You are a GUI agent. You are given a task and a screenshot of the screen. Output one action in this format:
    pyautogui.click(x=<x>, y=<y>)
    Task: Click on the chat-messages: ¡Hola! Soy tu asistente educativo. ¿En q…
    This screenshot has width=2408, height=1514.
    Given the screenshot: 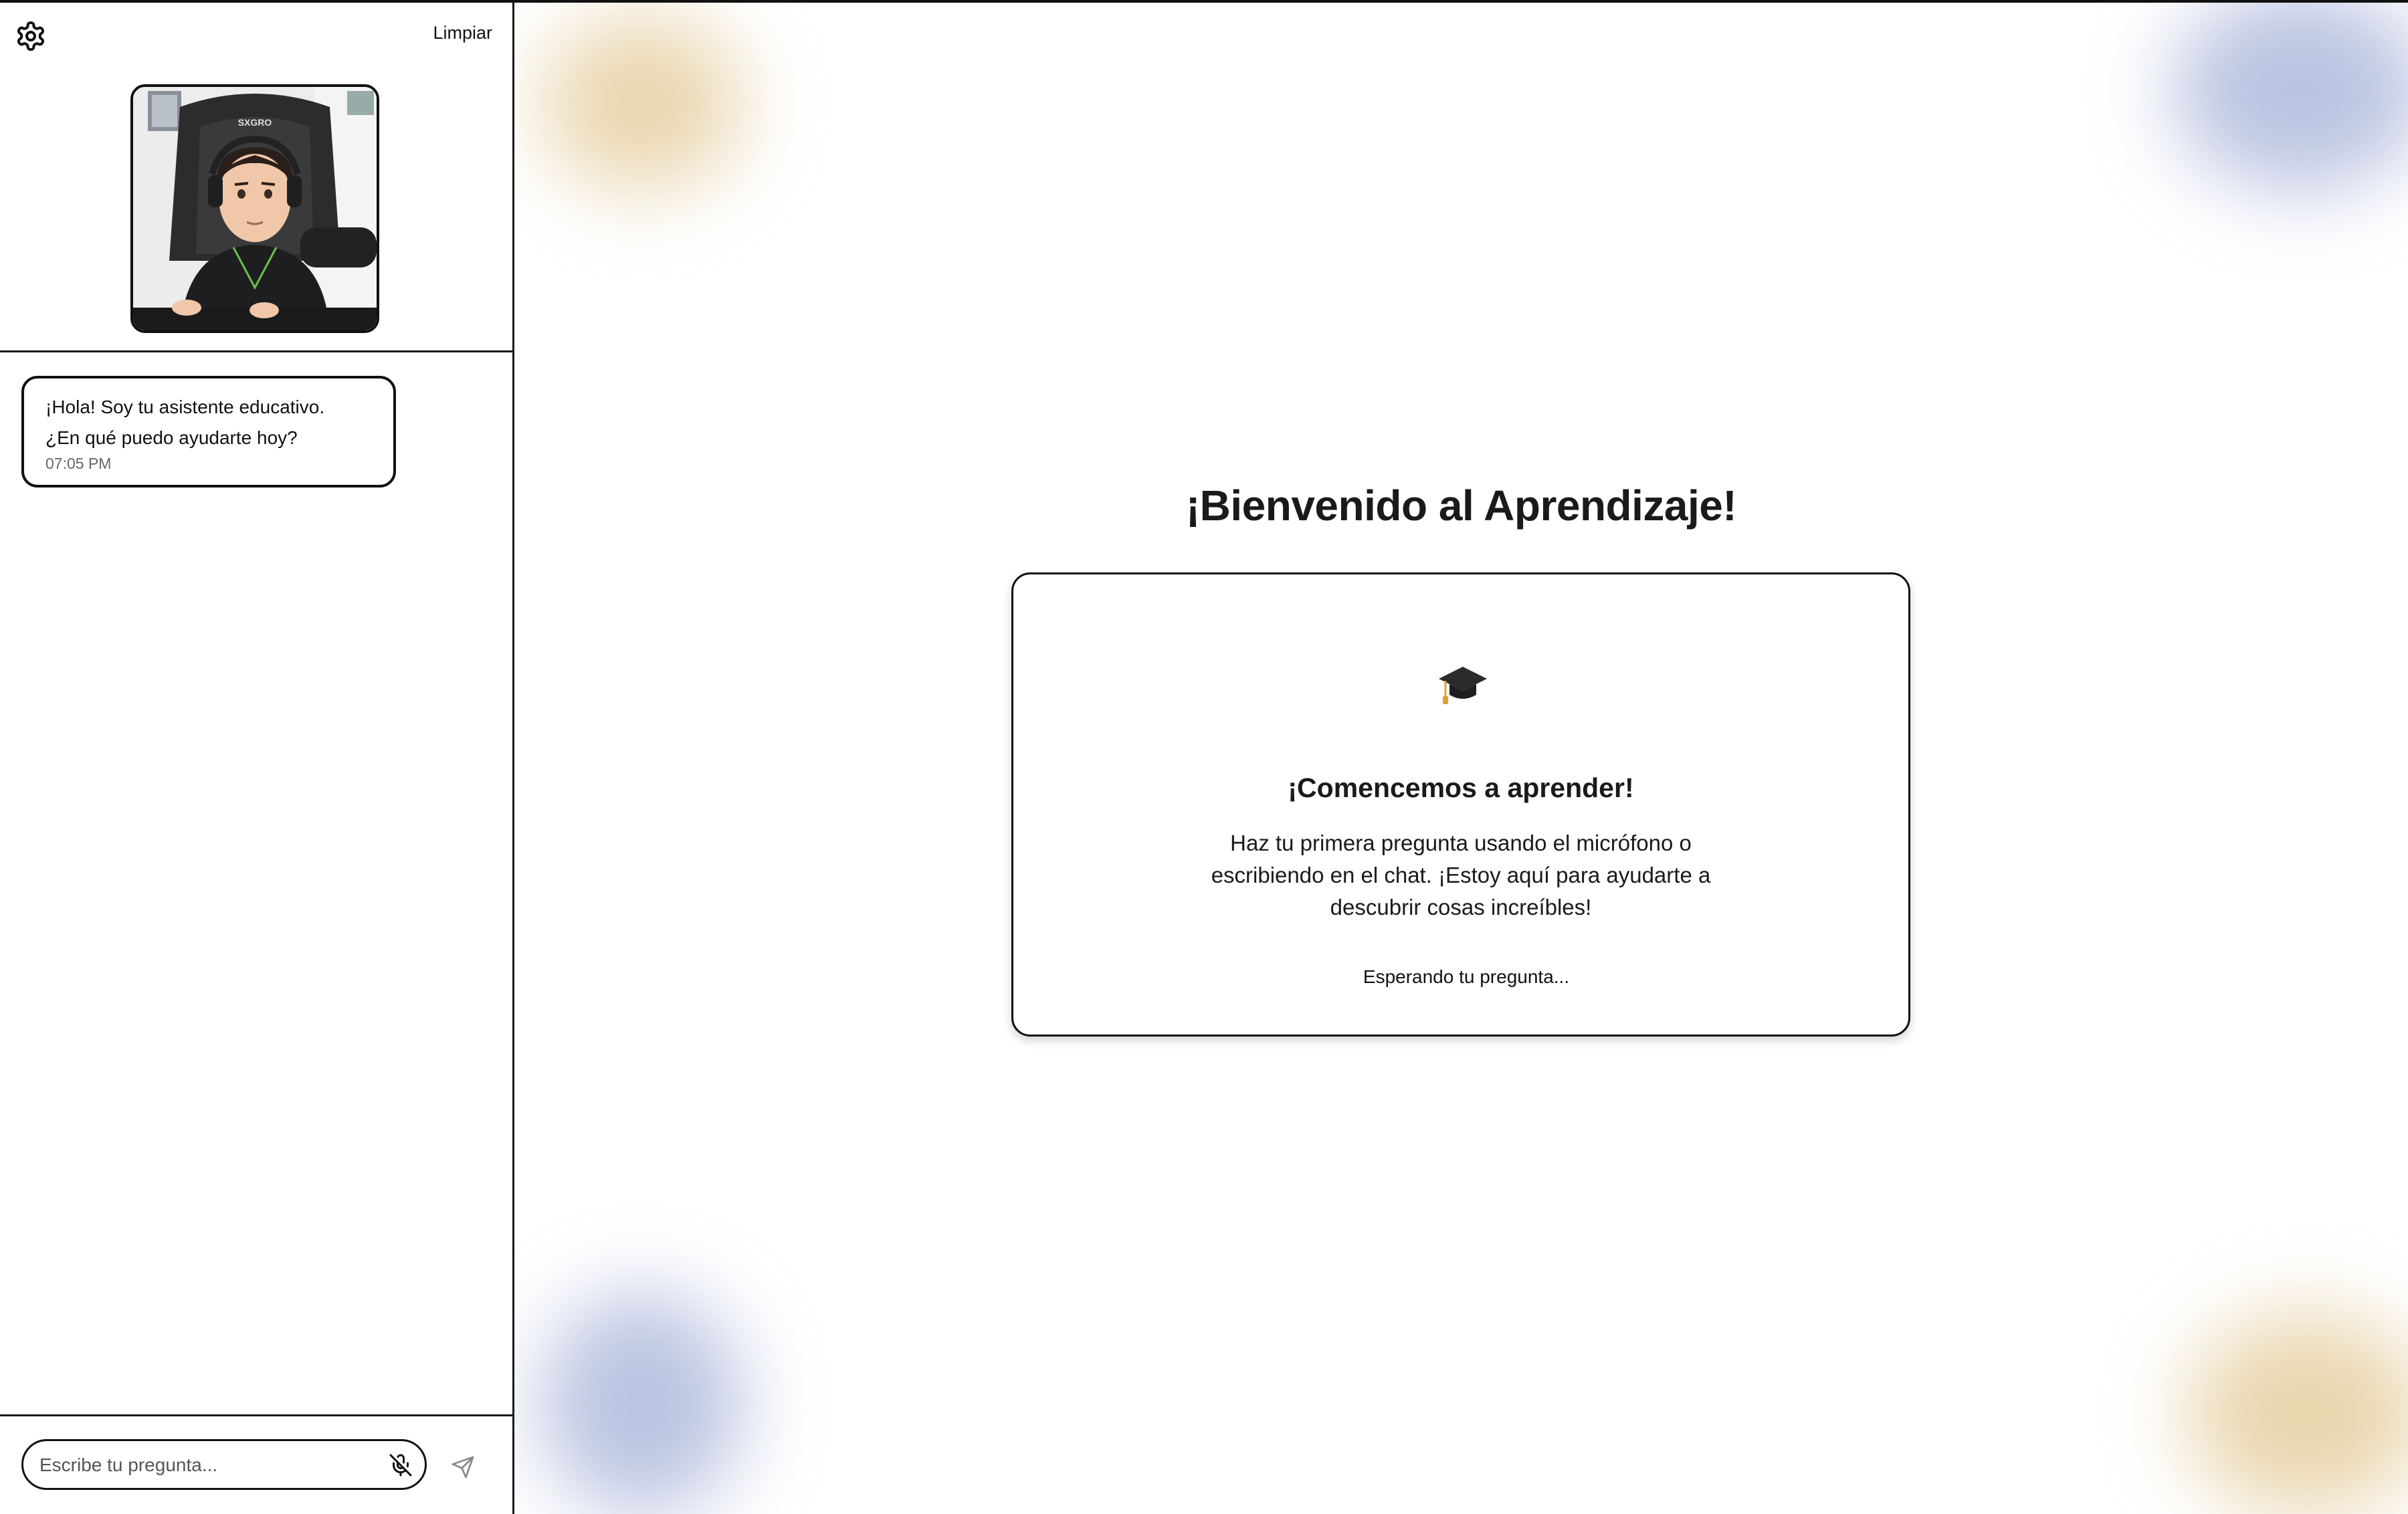 What is the action you would take?
    pyautogui.click(x=256, y=884)
    